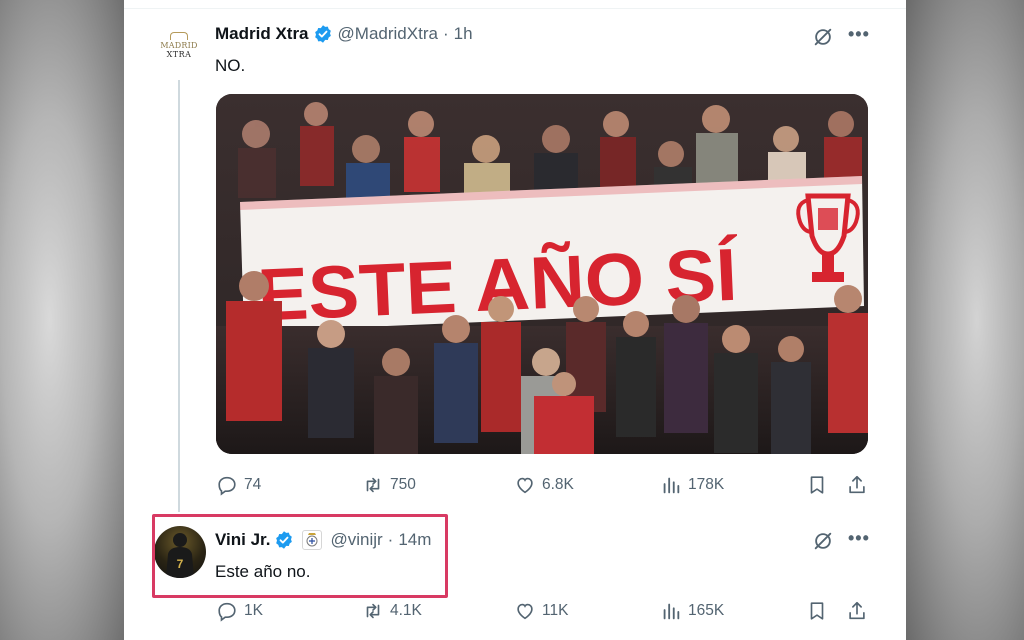 The width and height of the screenshot is (1024, 640). I want to click on views-button: 178K, so click(692, 485).